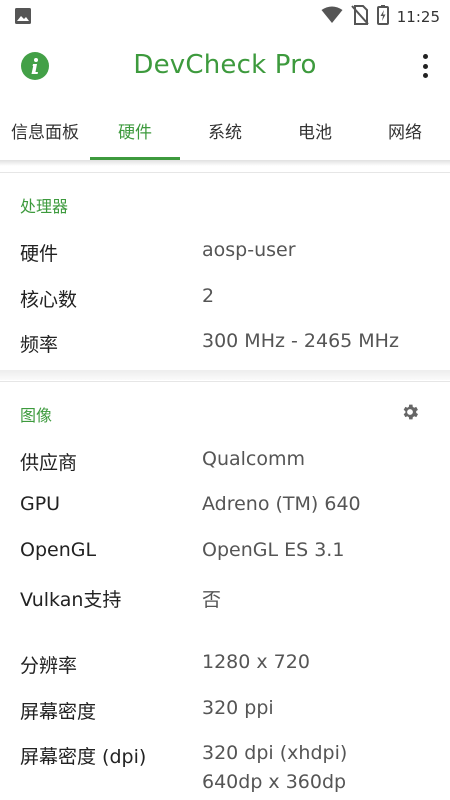 The image size is (450, 800). Describe the element at coordinates (254, 459) in the screenshot. I see `row-value: Qualcomm` at that location.